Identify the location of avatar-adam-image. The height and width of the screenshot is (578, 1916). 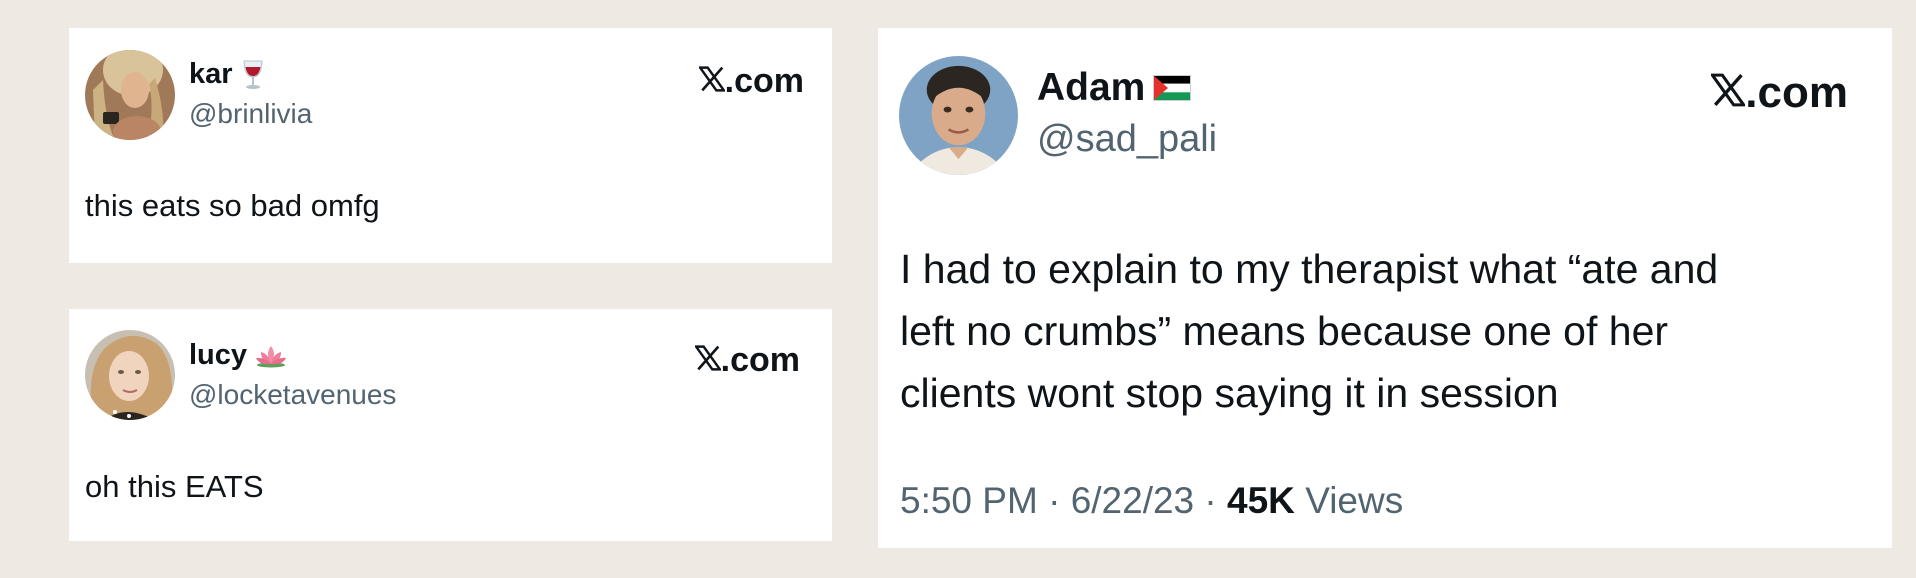
(958, 115).